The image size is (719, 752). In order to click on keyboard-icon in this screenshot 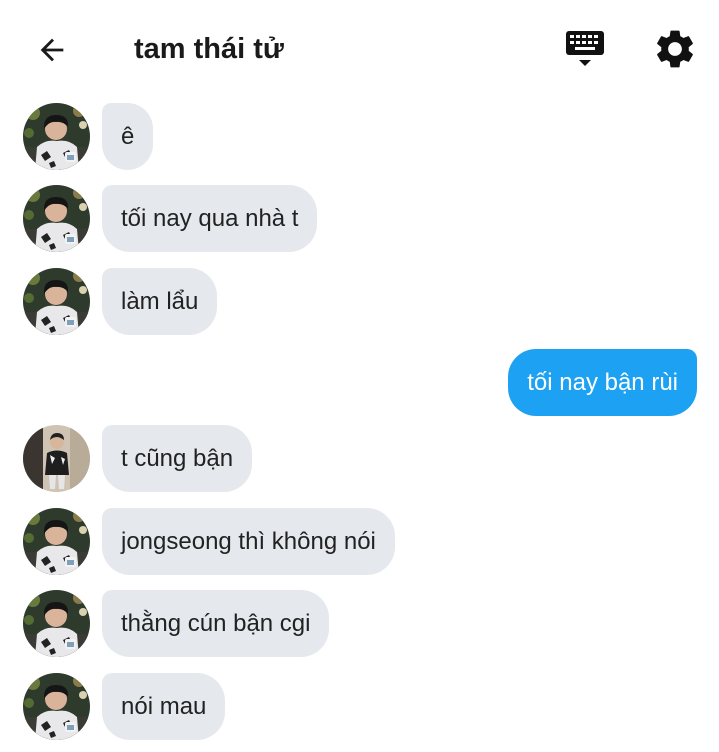, I will do `click(585, 48)`.